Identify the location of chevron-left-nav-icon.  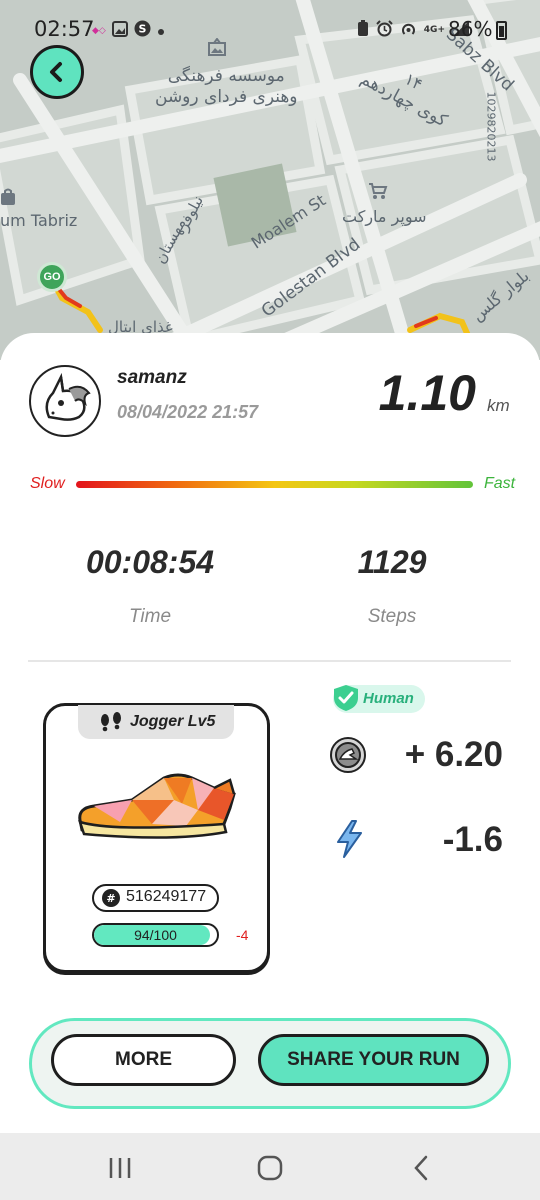
(421, 1168).